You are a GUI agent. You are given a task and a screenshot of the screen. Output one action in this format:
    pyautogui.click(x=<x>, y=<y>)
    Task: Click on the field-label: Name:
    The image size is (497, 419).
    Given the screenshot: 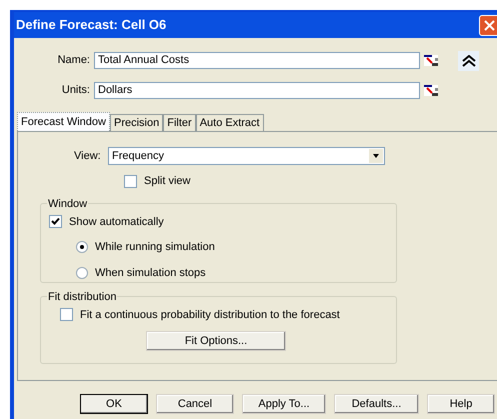 What is the action you would take?
    pyautogui.click(x=73, y=60)
    